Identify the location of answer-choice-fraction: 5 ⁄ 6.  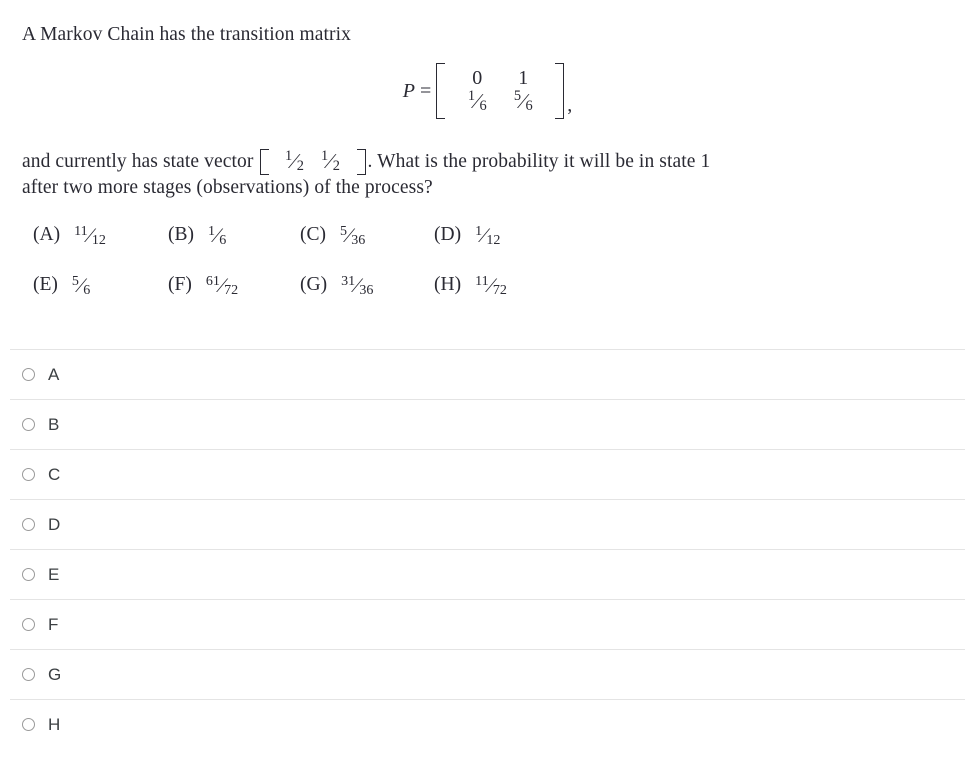
(81, 285).